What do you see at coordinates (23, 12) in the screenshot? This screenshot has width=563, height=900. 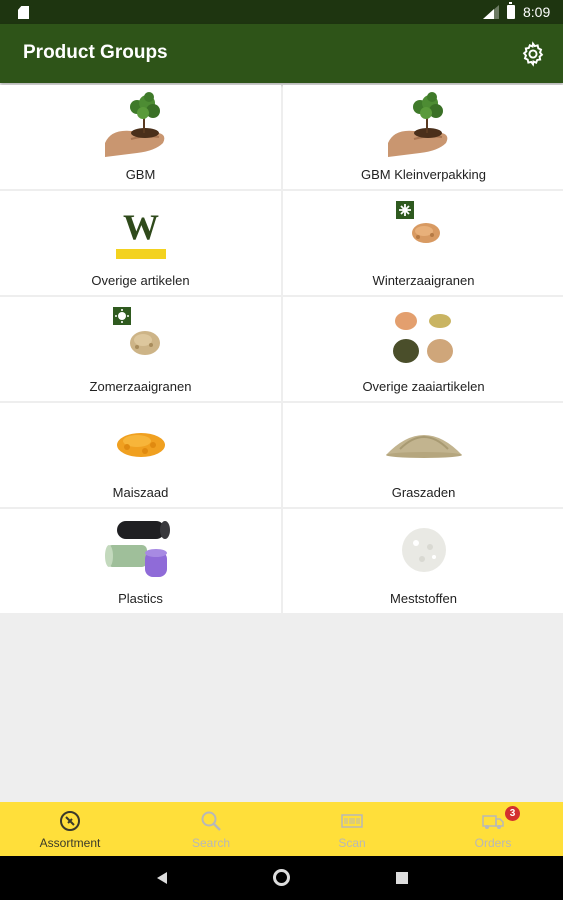 I see `sd-card-icon` at bounding box center [23, 12].